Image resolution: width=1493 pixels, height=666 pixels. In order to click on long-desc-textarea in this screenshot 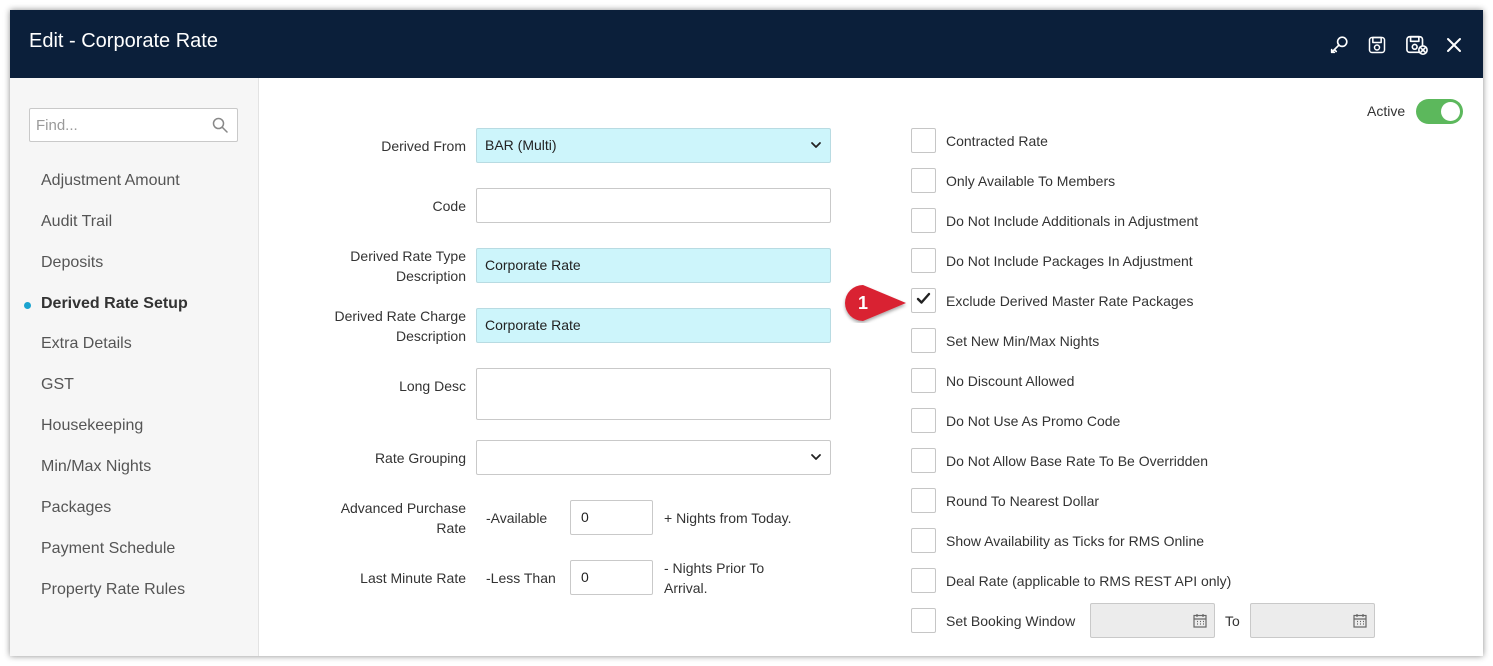, I will do `click(653, 394)`.